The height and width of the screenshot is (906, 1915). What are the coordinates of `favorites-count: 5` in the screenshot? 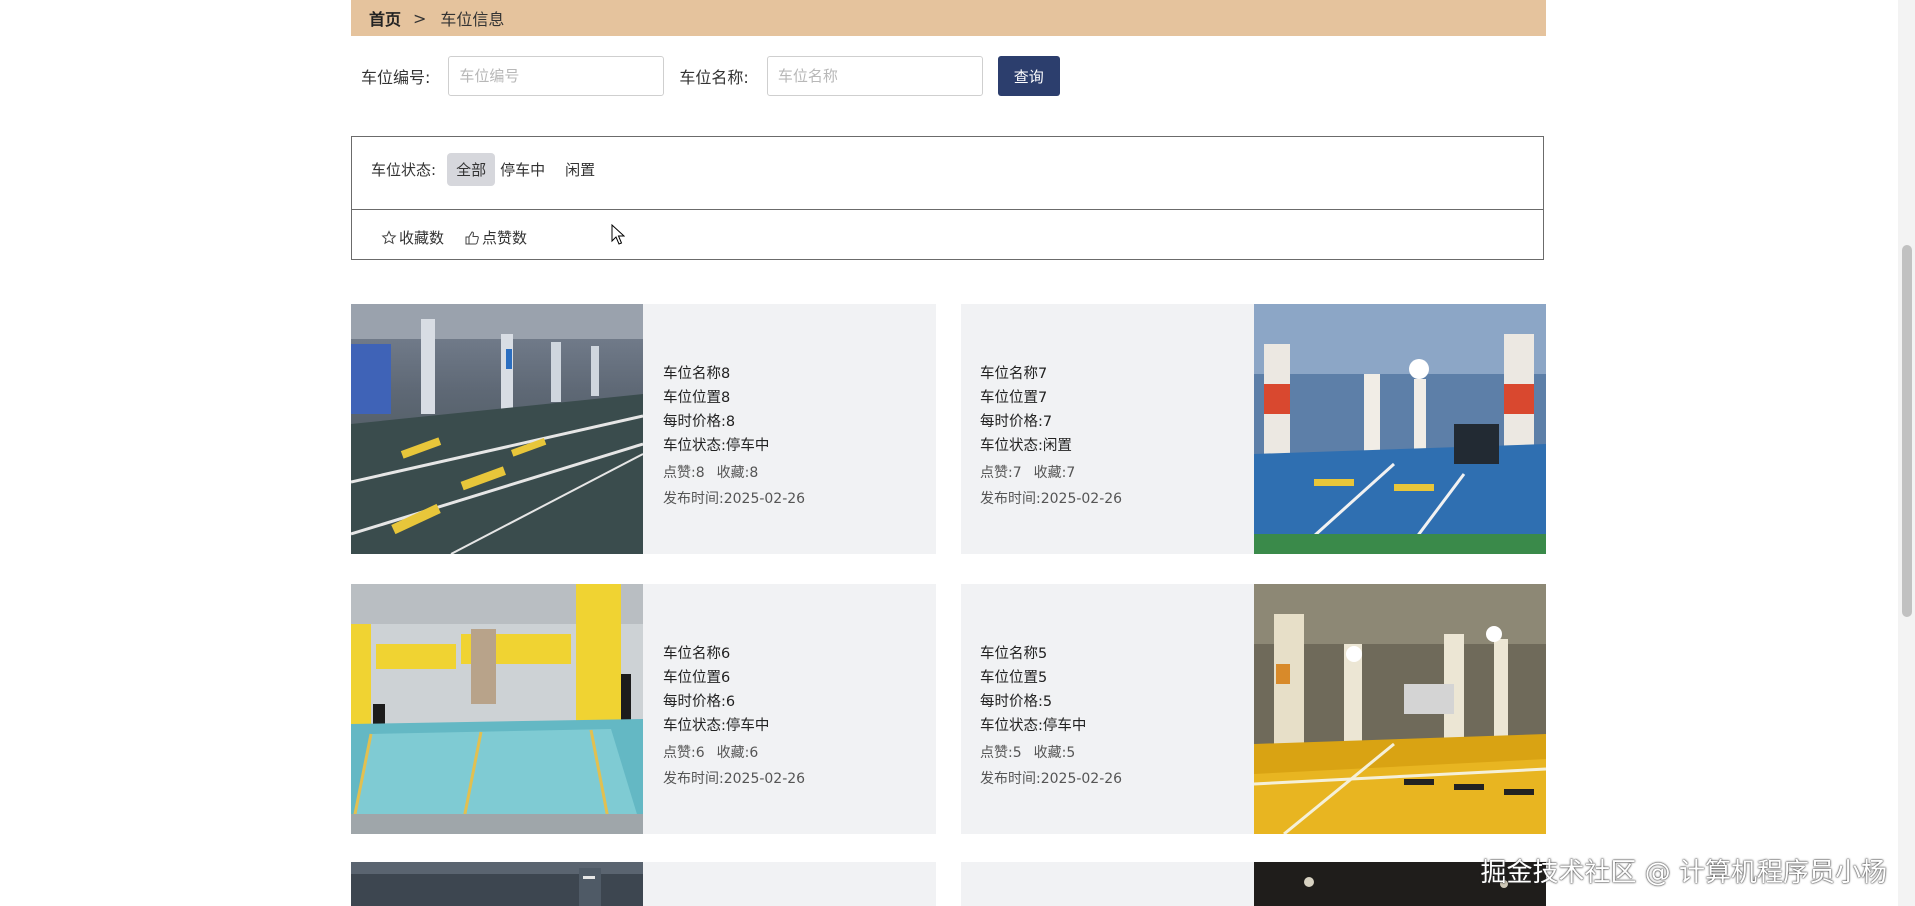 It's located at (1071, 753).